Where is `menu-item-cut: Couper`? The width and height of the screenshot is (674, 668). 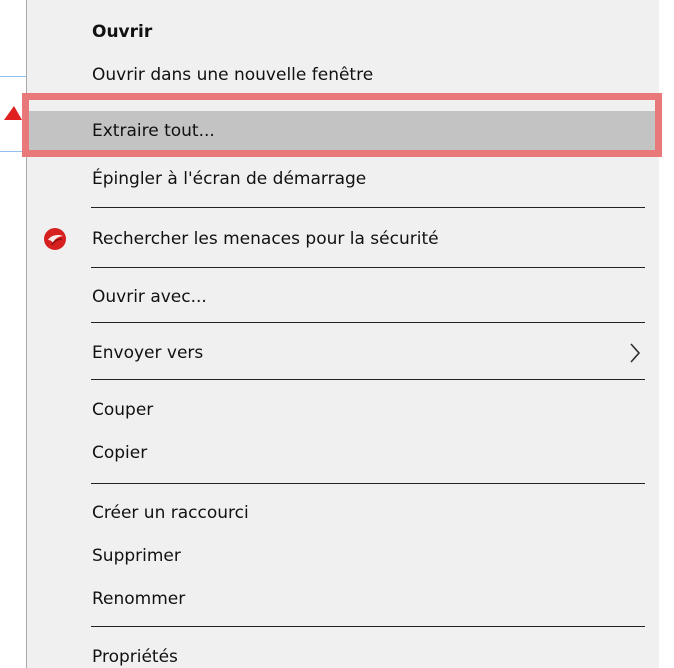 menu-item-cut: Couper is located at coordinates (343, 410).